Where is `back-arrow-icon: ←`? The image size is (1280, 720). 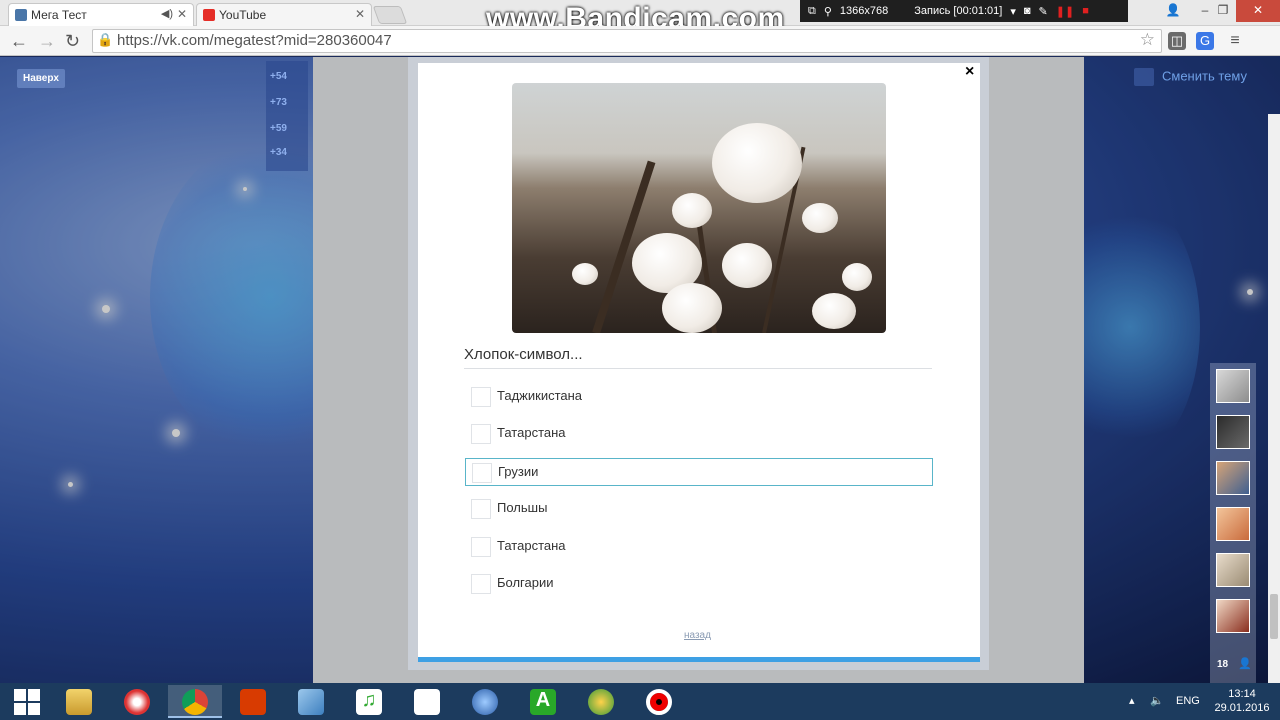 back-arrow-icon: ← is located at coordinates (19, 41).